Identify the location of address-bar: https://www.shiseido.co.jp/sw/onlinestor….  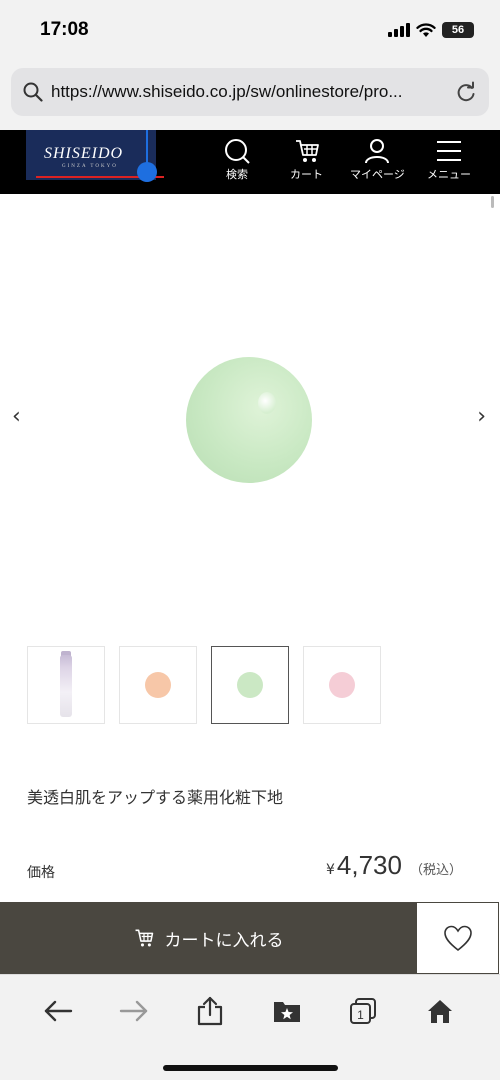
(250, 92).